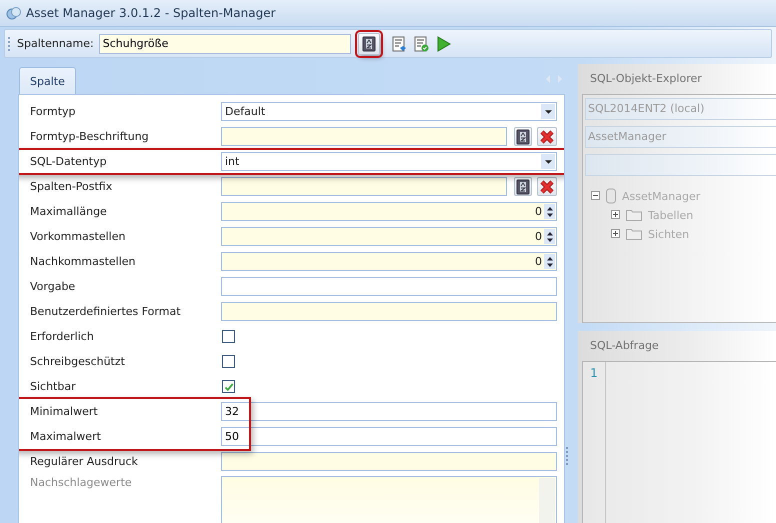 This screenshot has height=523, width=776. What do you see at coordinates (62, 336) in the screenshot?
I see `field-label: Erforderlich` at bounding box center [62, 336].